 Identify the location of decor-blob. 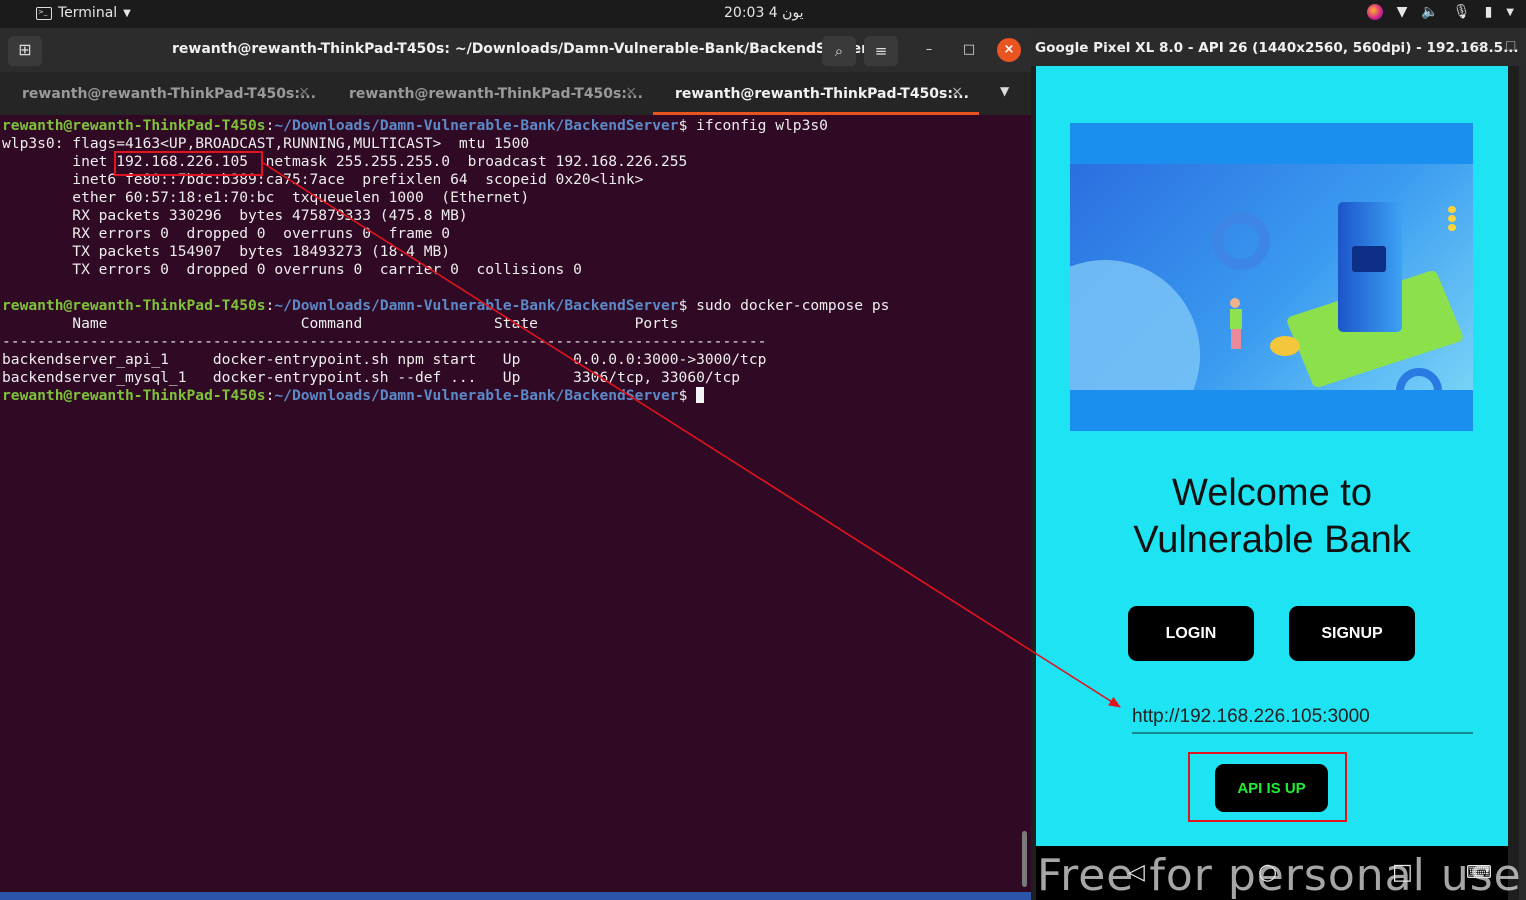
(1135, 325).